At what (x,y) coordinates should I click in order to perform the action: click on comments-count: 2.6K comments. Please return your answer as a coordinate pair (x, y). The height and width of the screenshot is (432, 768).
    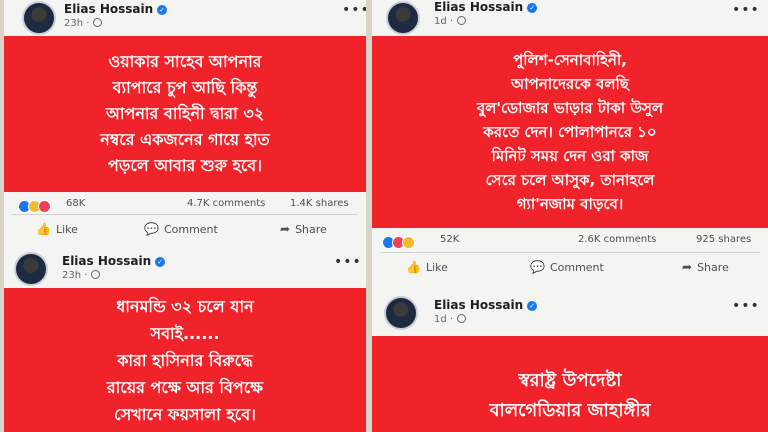
    Looking at the image, I should click on (617, 239).